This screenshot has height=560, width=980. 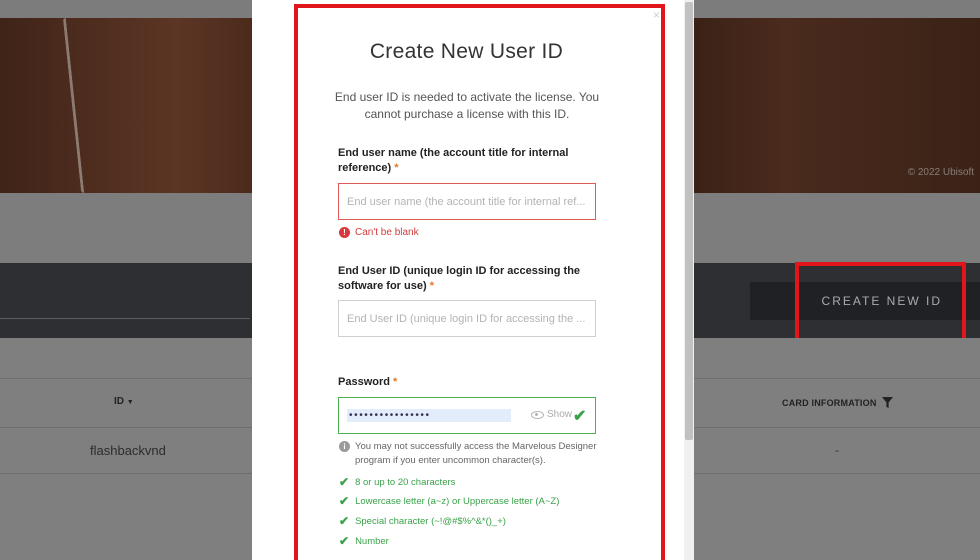 What do you see at coordinates (405, 482) in the screenshot?
I see `password-rule-text: 8 or up to 20 characters` at bounding box center [405, 482].